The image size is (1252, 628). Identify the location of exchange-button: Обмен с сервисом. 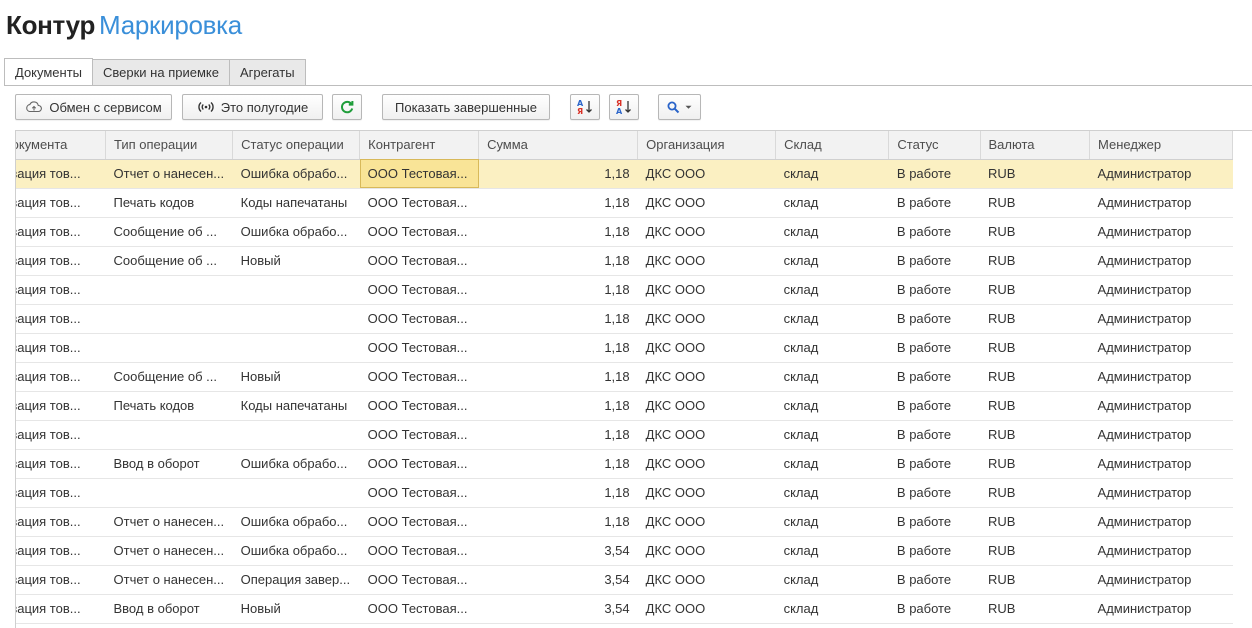
(93, 107).